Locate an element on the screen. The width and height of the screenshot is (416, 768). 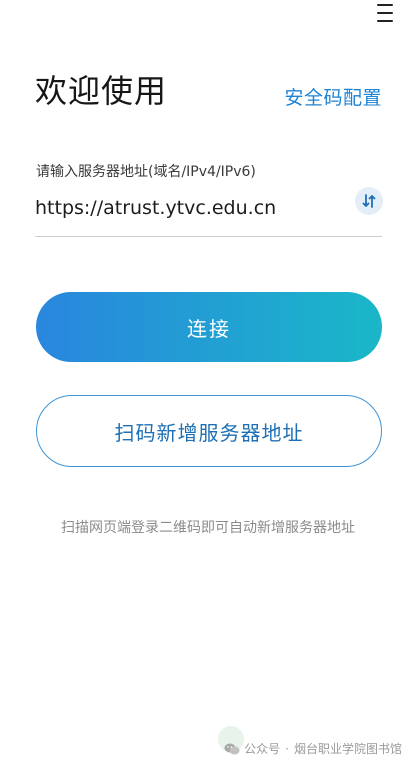
hamburger-menu-icon is located at coordinates (385, 13).